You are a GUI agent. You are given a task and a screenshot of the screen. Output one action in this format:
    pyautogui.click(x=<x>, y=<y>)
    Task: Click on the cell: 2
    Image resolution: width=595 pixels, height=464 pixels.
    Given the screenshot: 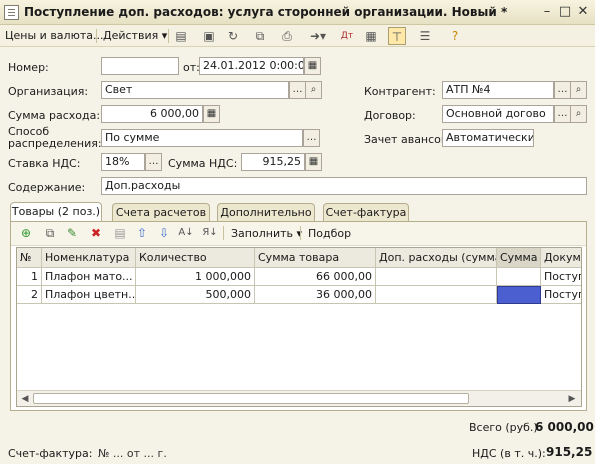 What is the action you would take?
    pyautogui.click(x=29, y=295)
    